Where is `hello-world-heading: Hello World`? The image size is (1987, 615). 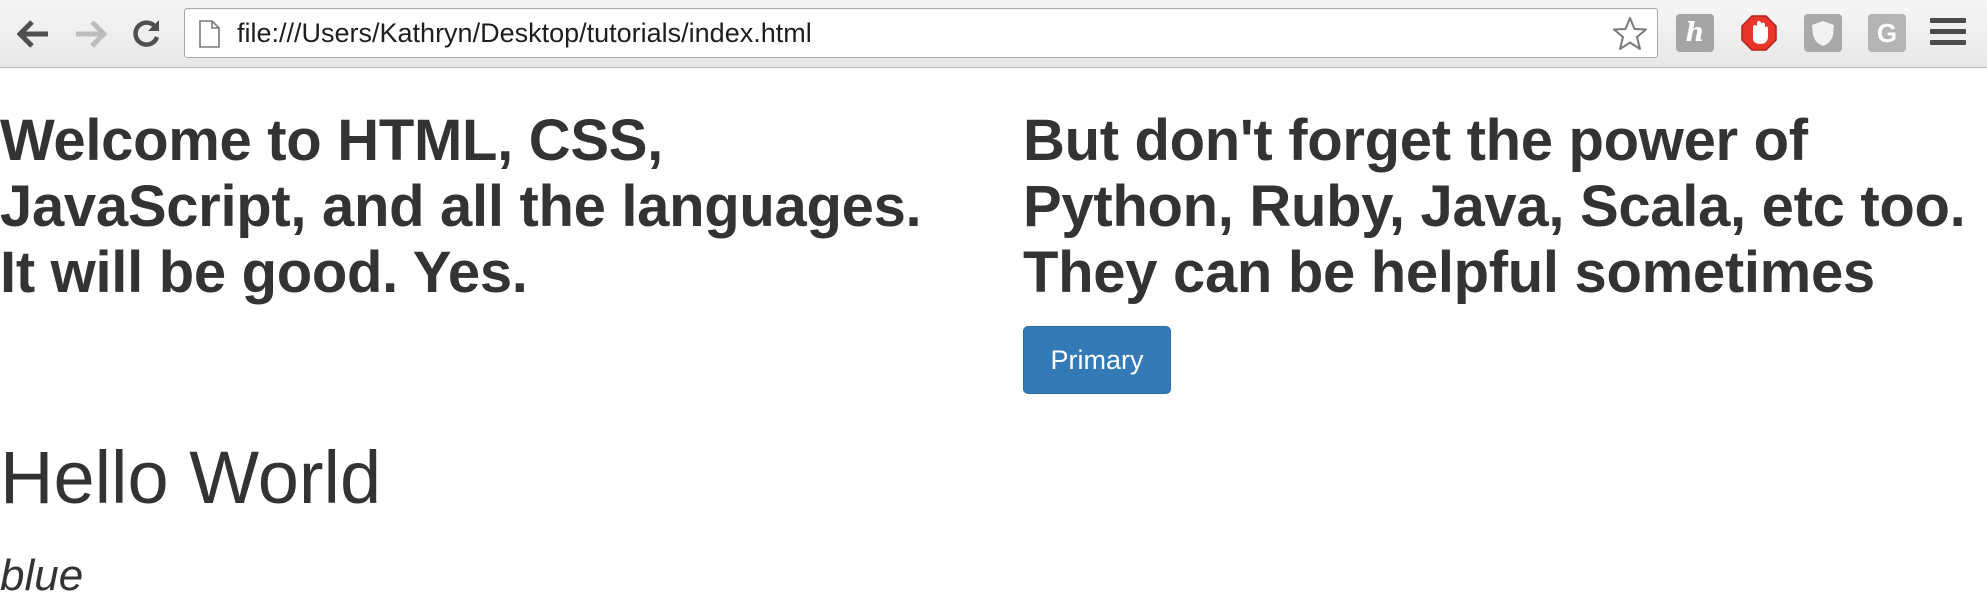
hello-world-heading: Hello World is located at coordinates (191, 477).